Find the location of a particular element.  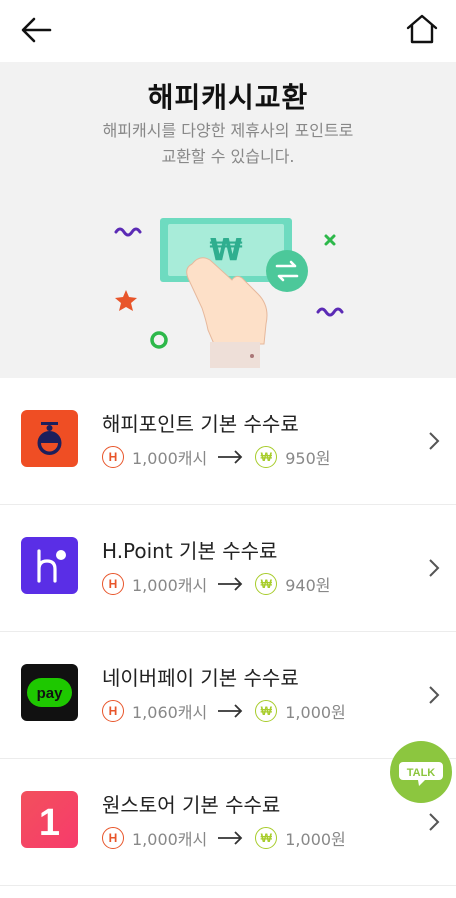

happypoint-logo is located at coordinates (49, 438).